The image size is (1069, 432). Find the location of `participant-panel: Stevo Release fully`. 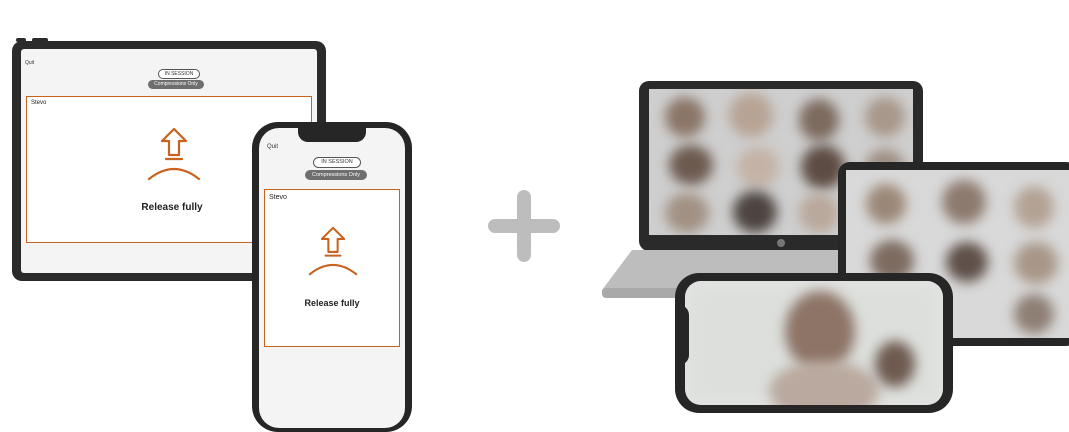

participant-panel: Stevo Release fully is located at coordinates (332, 268).